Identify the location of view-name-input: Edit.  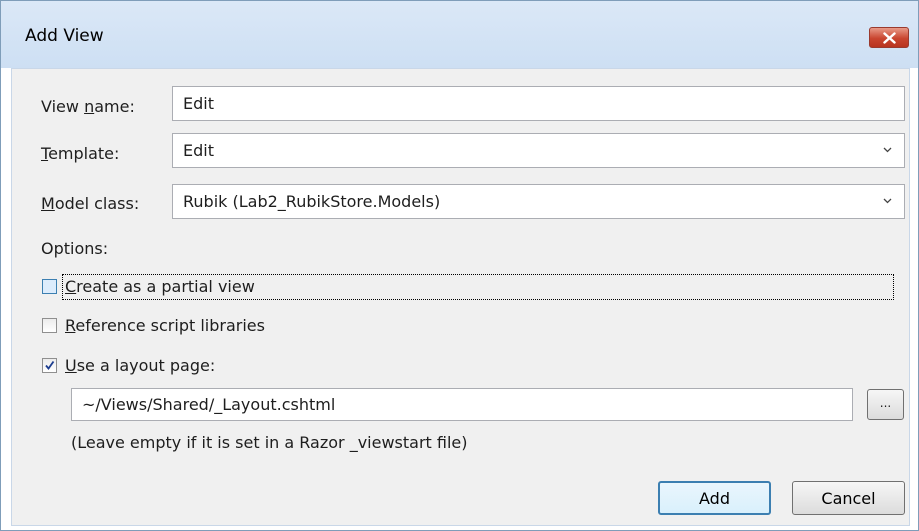
(538, 103).